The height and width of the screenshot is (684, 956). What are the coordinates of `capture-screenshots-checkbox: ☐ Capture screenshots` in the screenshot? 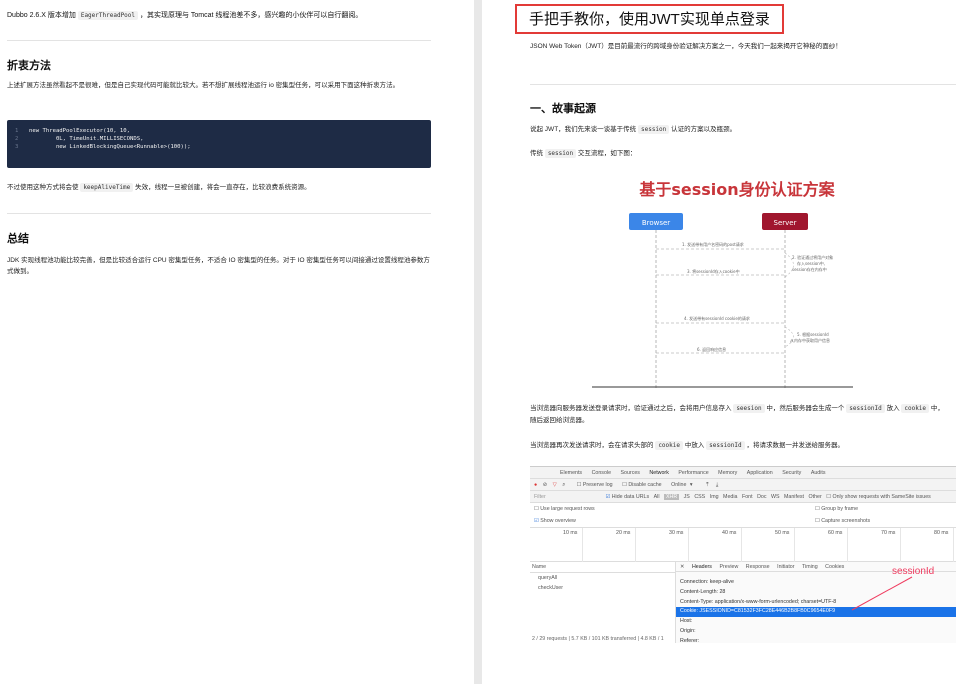 It's located at (842, 521).